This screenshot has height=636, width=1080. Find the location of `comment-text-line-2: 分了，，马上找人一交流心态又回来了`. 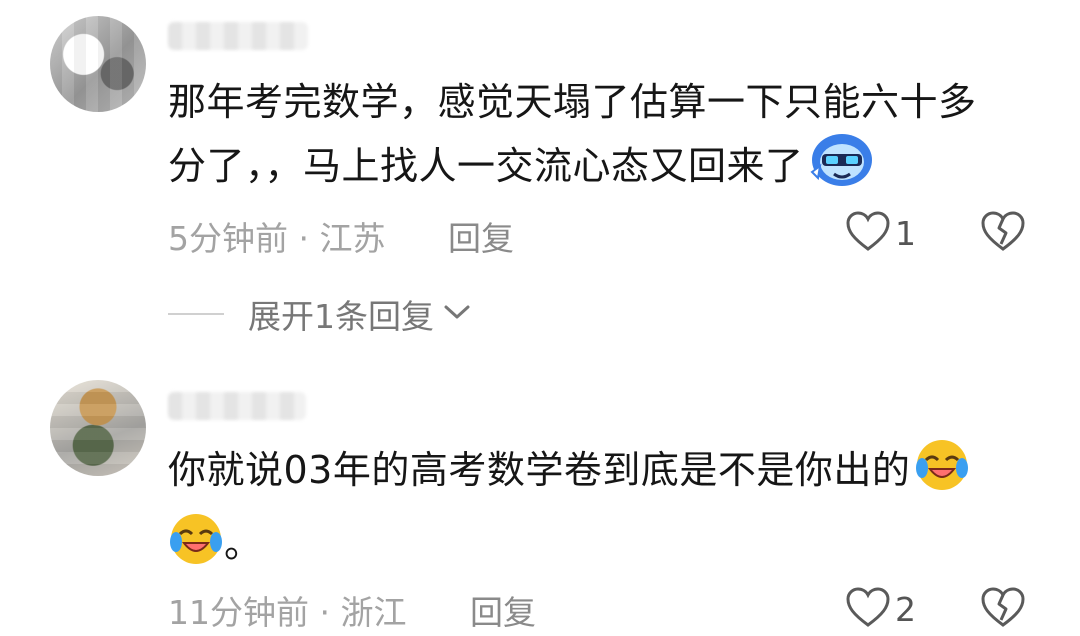

comment-text-line-2: 分了，，马上找人一交流心态又回来了 is located at coordinates (522, 168).